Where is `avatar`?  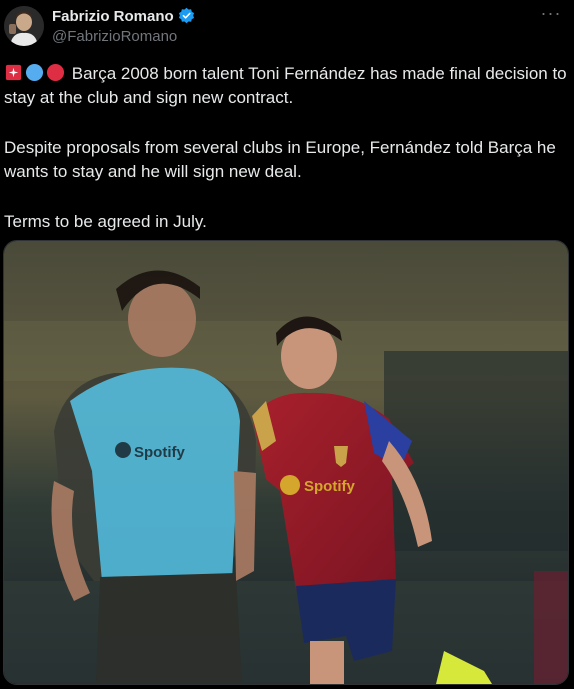 avatar is located at coordinates (24, 26).